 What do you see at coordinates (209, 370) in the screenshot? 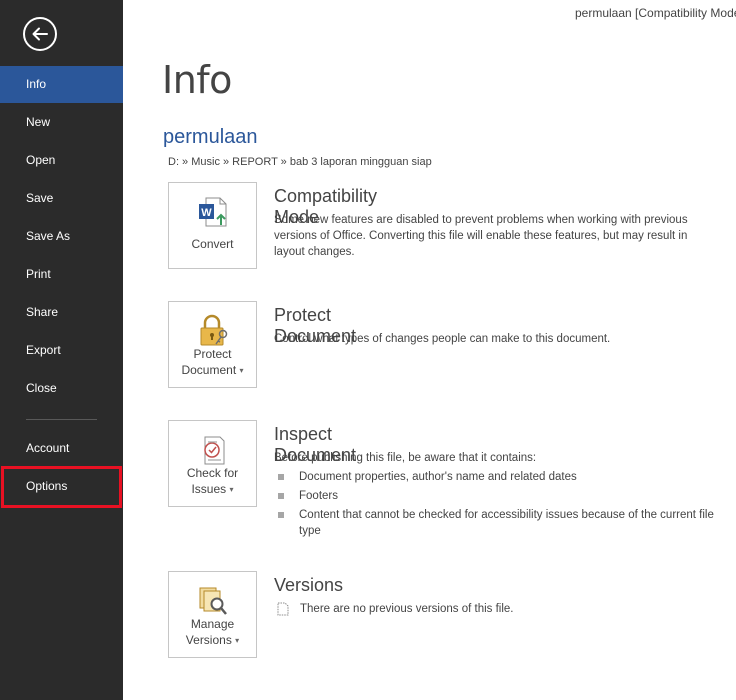
I see `protect-button-line2-text: Document` at bounding box center [209, 370].